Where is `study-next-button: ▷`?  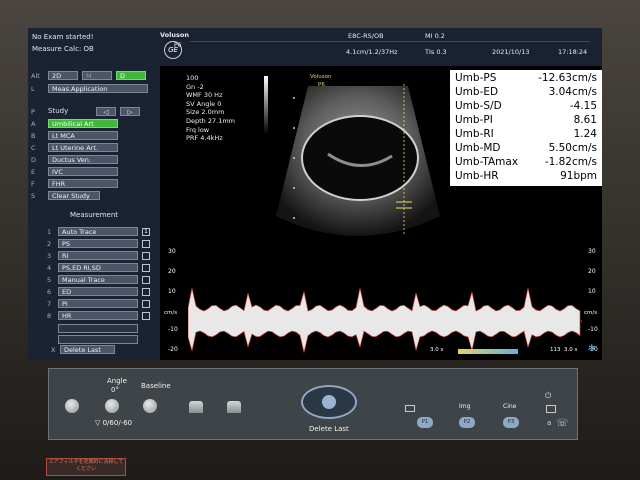 study-next-button: ▷ is located at coordinates (130, 111).